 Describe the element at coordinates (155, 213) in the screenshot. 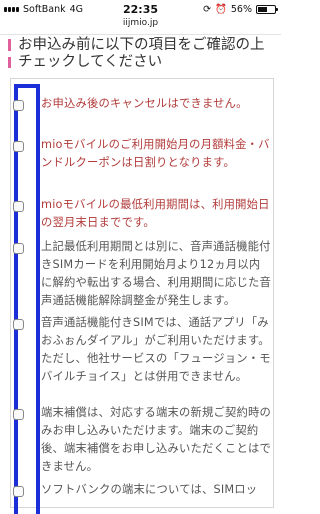

I see `checklist-item-text: mioモバイルの最低利用期間は、利用開始日の翌月末日までです。` at that location.